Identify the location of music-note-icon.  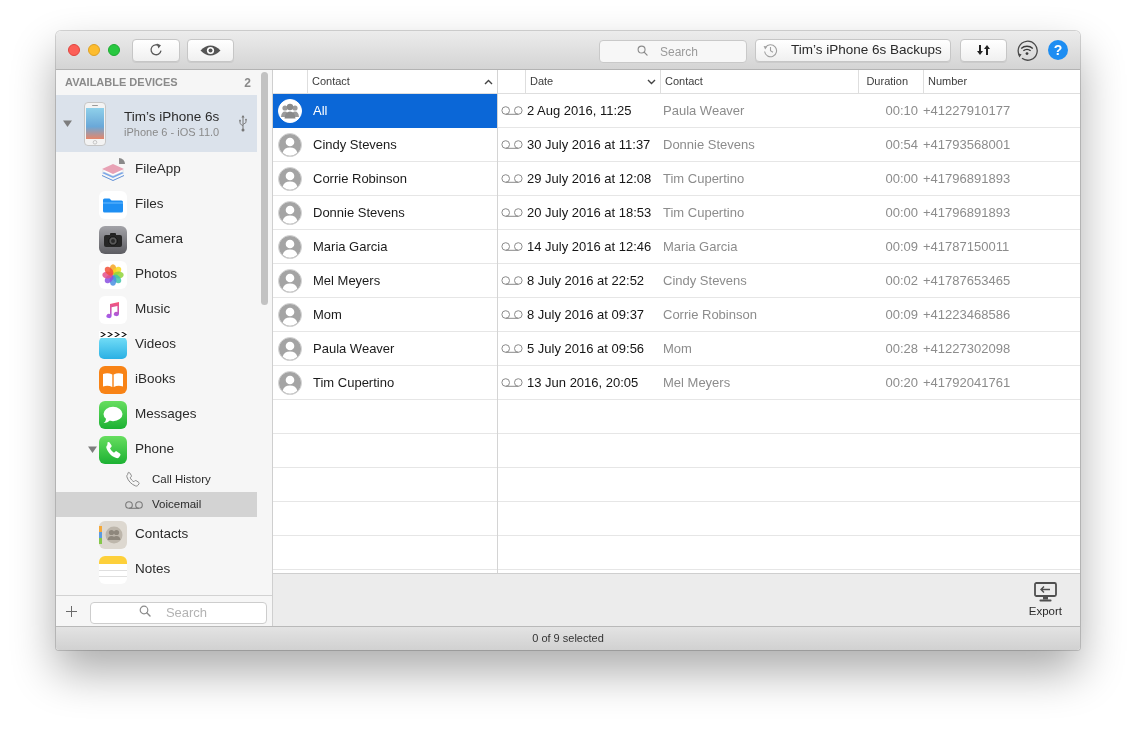
(113, 309).